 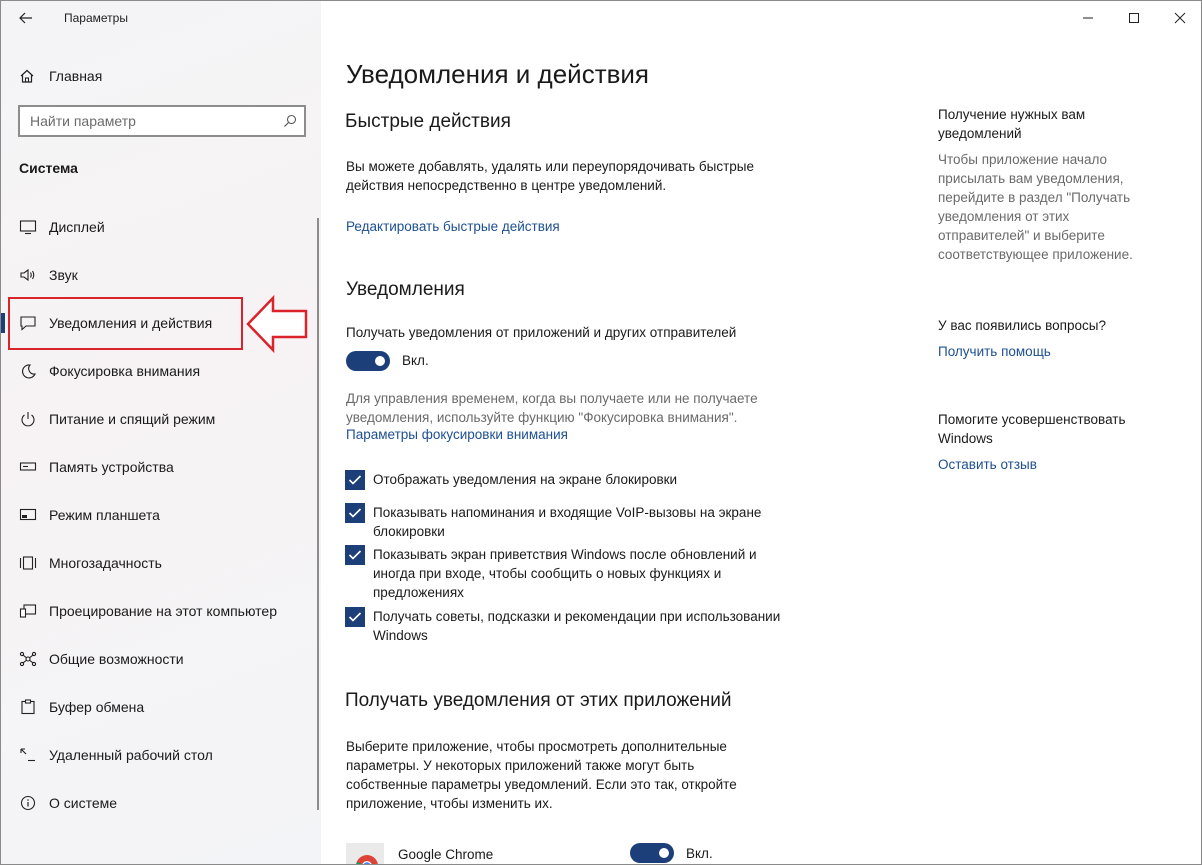 I want to click on app-toggle, so click(x=652, y=853).